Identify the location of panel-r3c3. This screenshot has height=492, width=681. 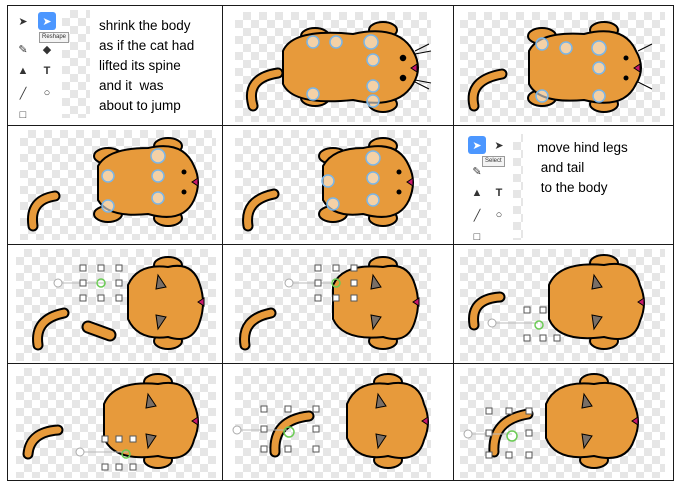
(563, 304).